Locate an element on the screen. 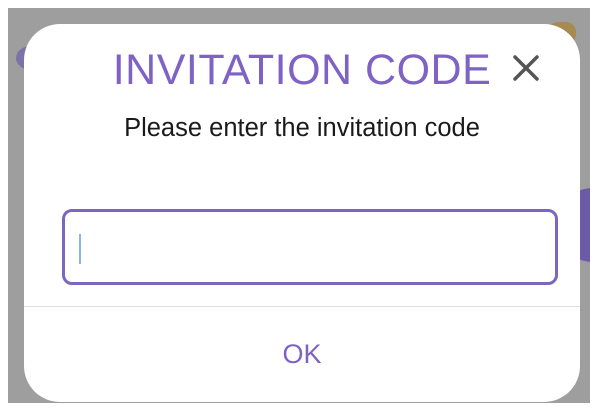 The width and height of the screenshot is (598, 411). close-button is located at coordinates (526, 68).